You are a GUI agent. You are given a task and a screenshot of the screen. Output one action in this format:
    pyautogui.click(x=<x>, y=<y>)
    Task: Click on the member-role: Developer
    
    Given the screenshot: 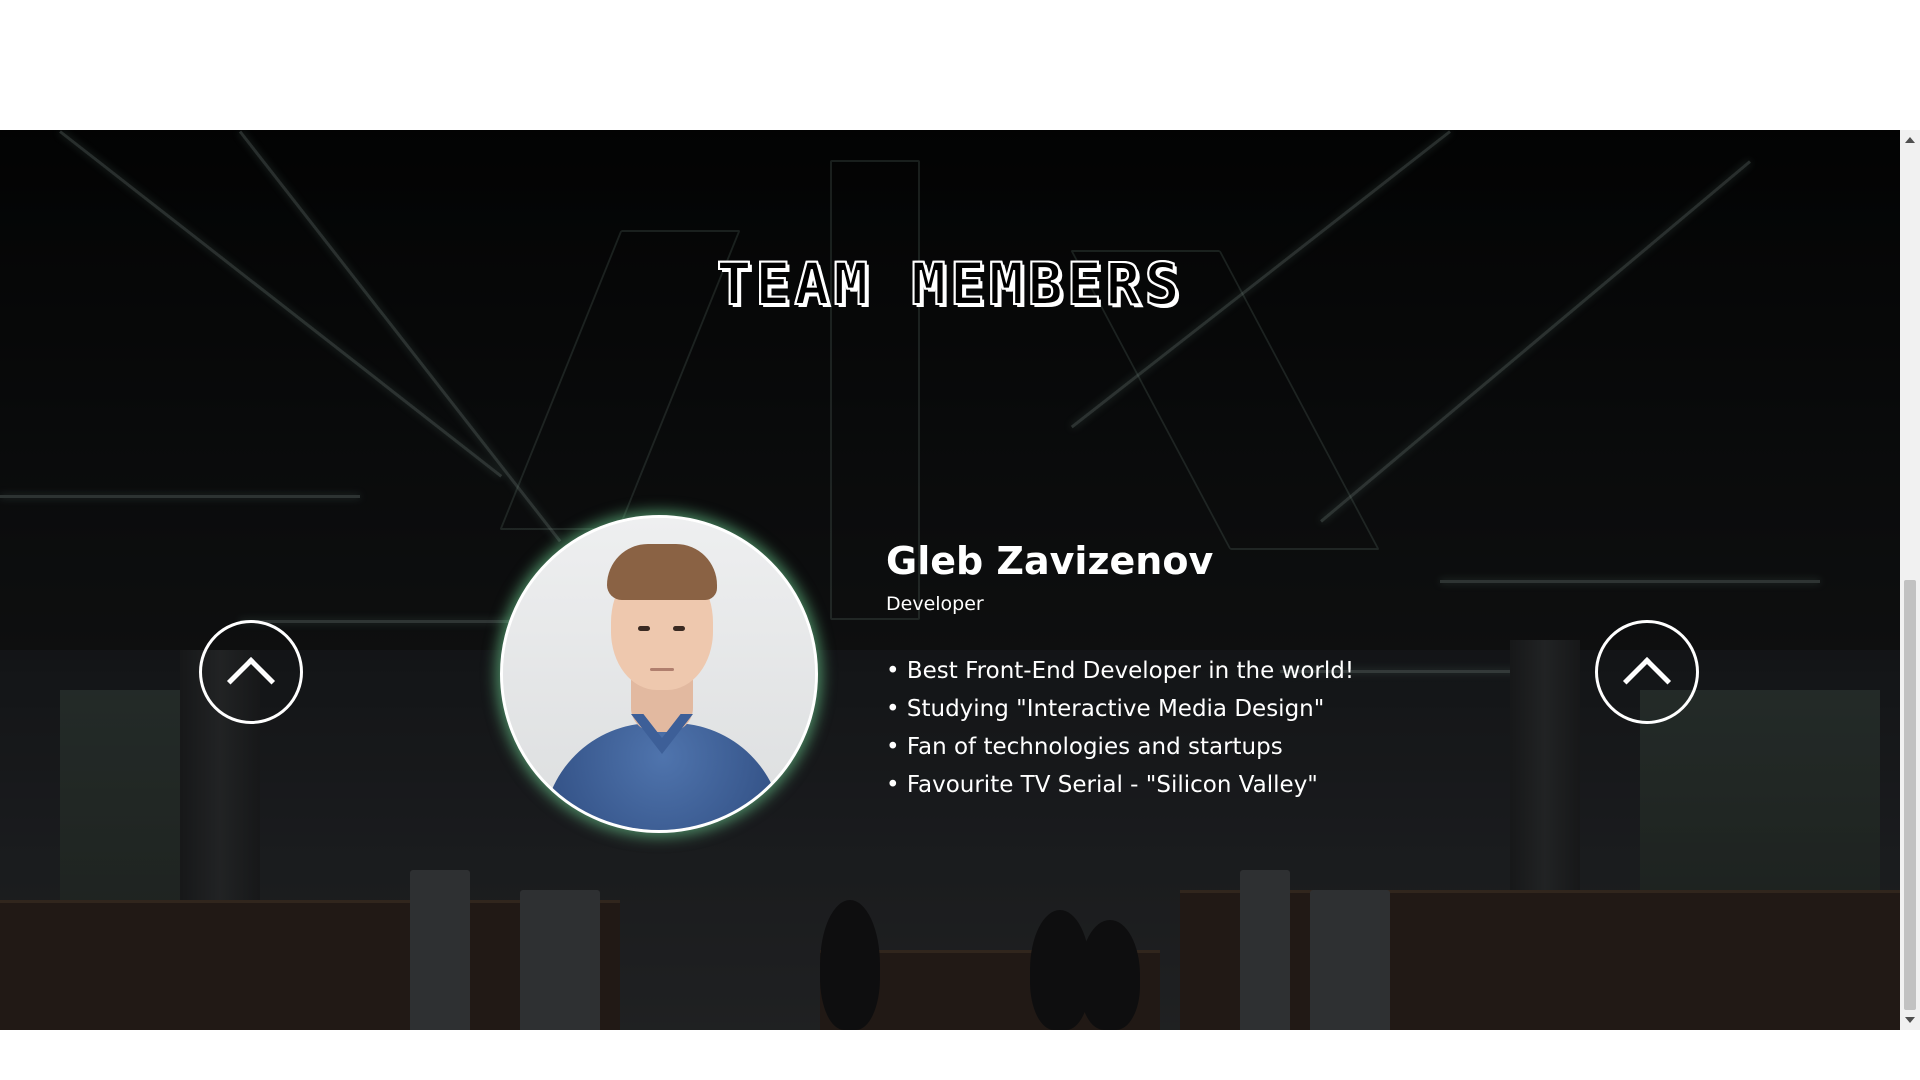 What is the action you would take?
    pyautogui.click(x=935, y=604)
    